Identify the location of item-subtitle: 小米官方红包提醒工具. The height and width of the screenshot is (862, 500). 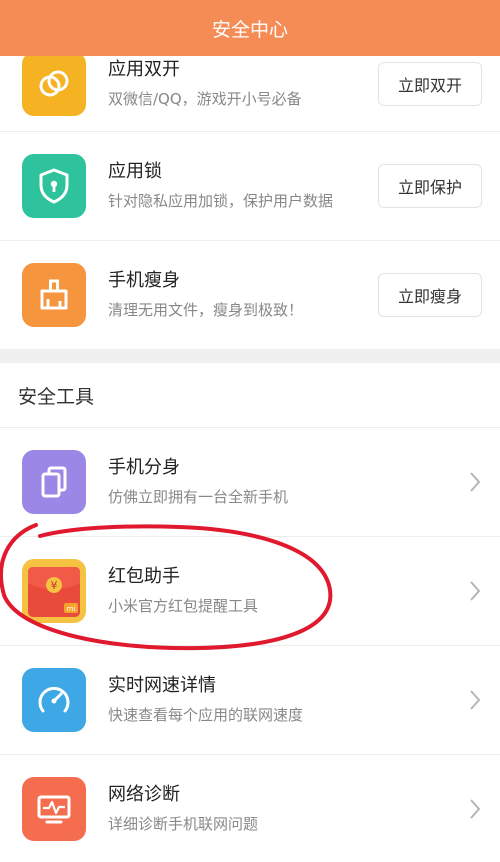
(183, 605).